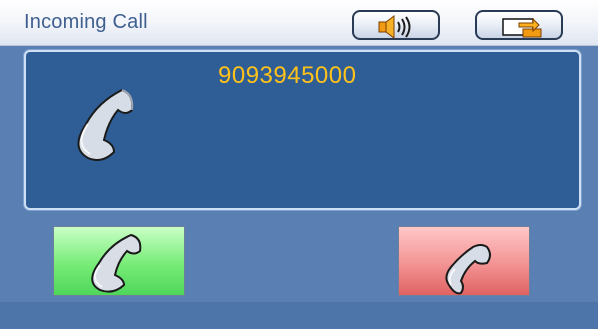 This screenshot has height=329, width=598. Describe the element at coordinates (299, 315) in the screenshot. I see `bottom-strip` at that location.